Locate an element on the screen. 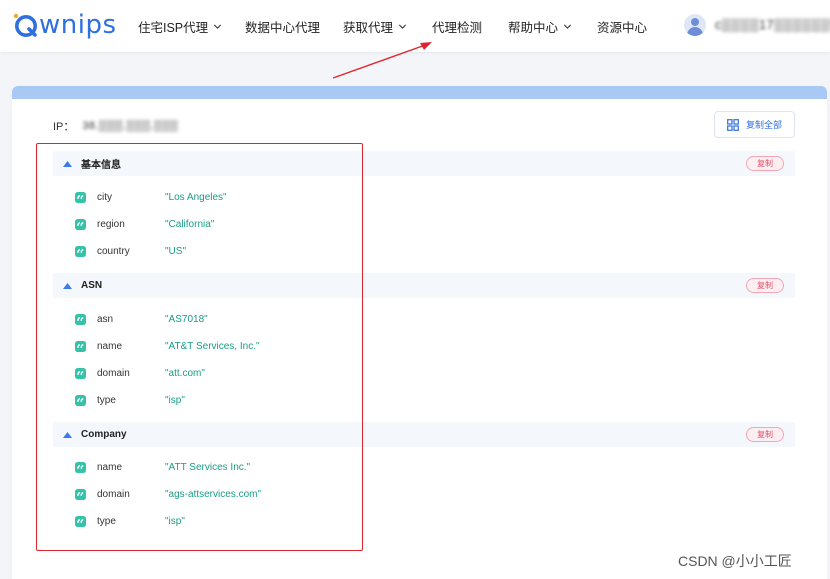 The image size is (830, 579). username: c▒▒▒▒17▒▒▒▒▒▒5970 is located at coordinates (772, 25).